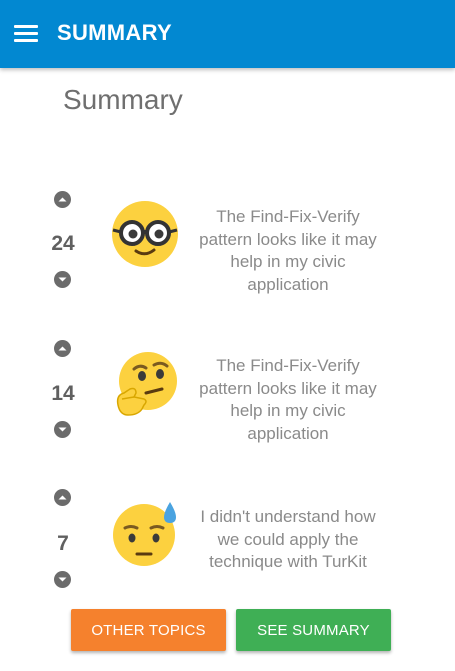  I want to click on vote-count: 14, so click(63, 393).